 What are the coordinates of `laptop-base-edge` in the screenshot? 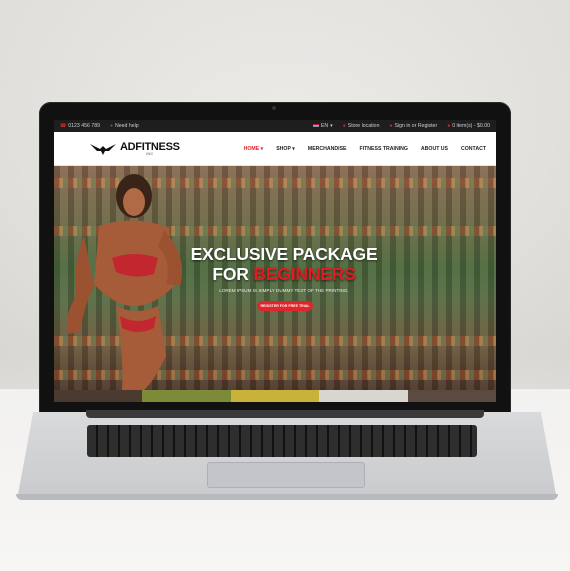 It's located at (287, 497).